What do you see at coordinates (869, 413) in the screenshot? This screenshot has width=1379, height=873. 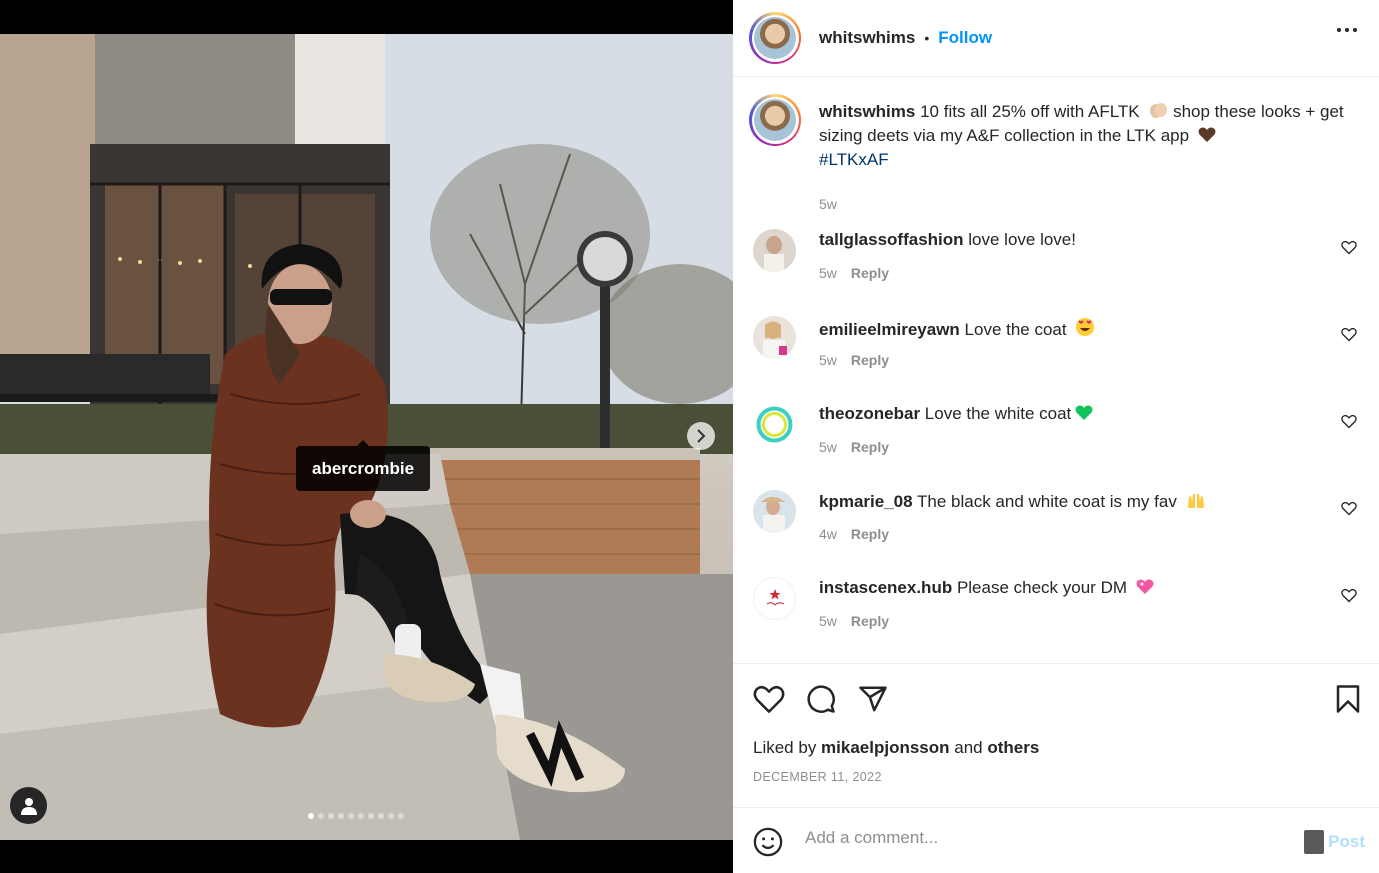 I see `commenter-username: theozonebar` at bounding box center [869, 413].